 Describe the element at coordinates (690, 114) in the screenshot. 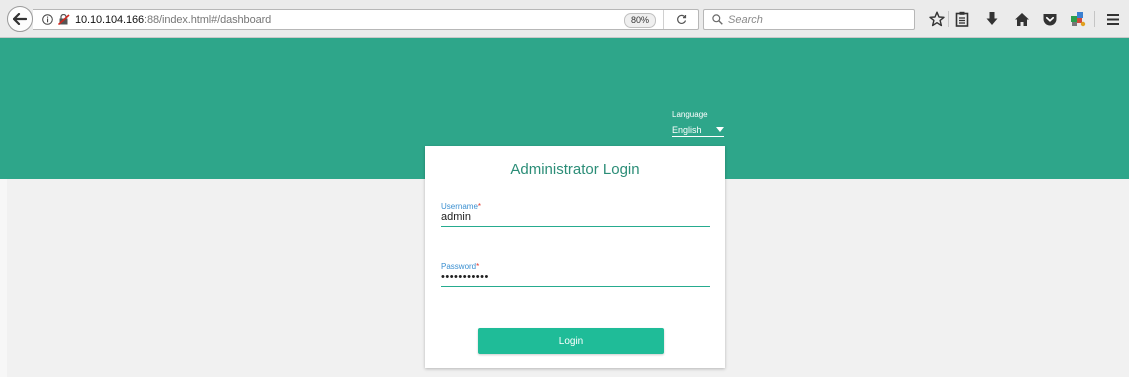

I see `language-label: Language` at that location.